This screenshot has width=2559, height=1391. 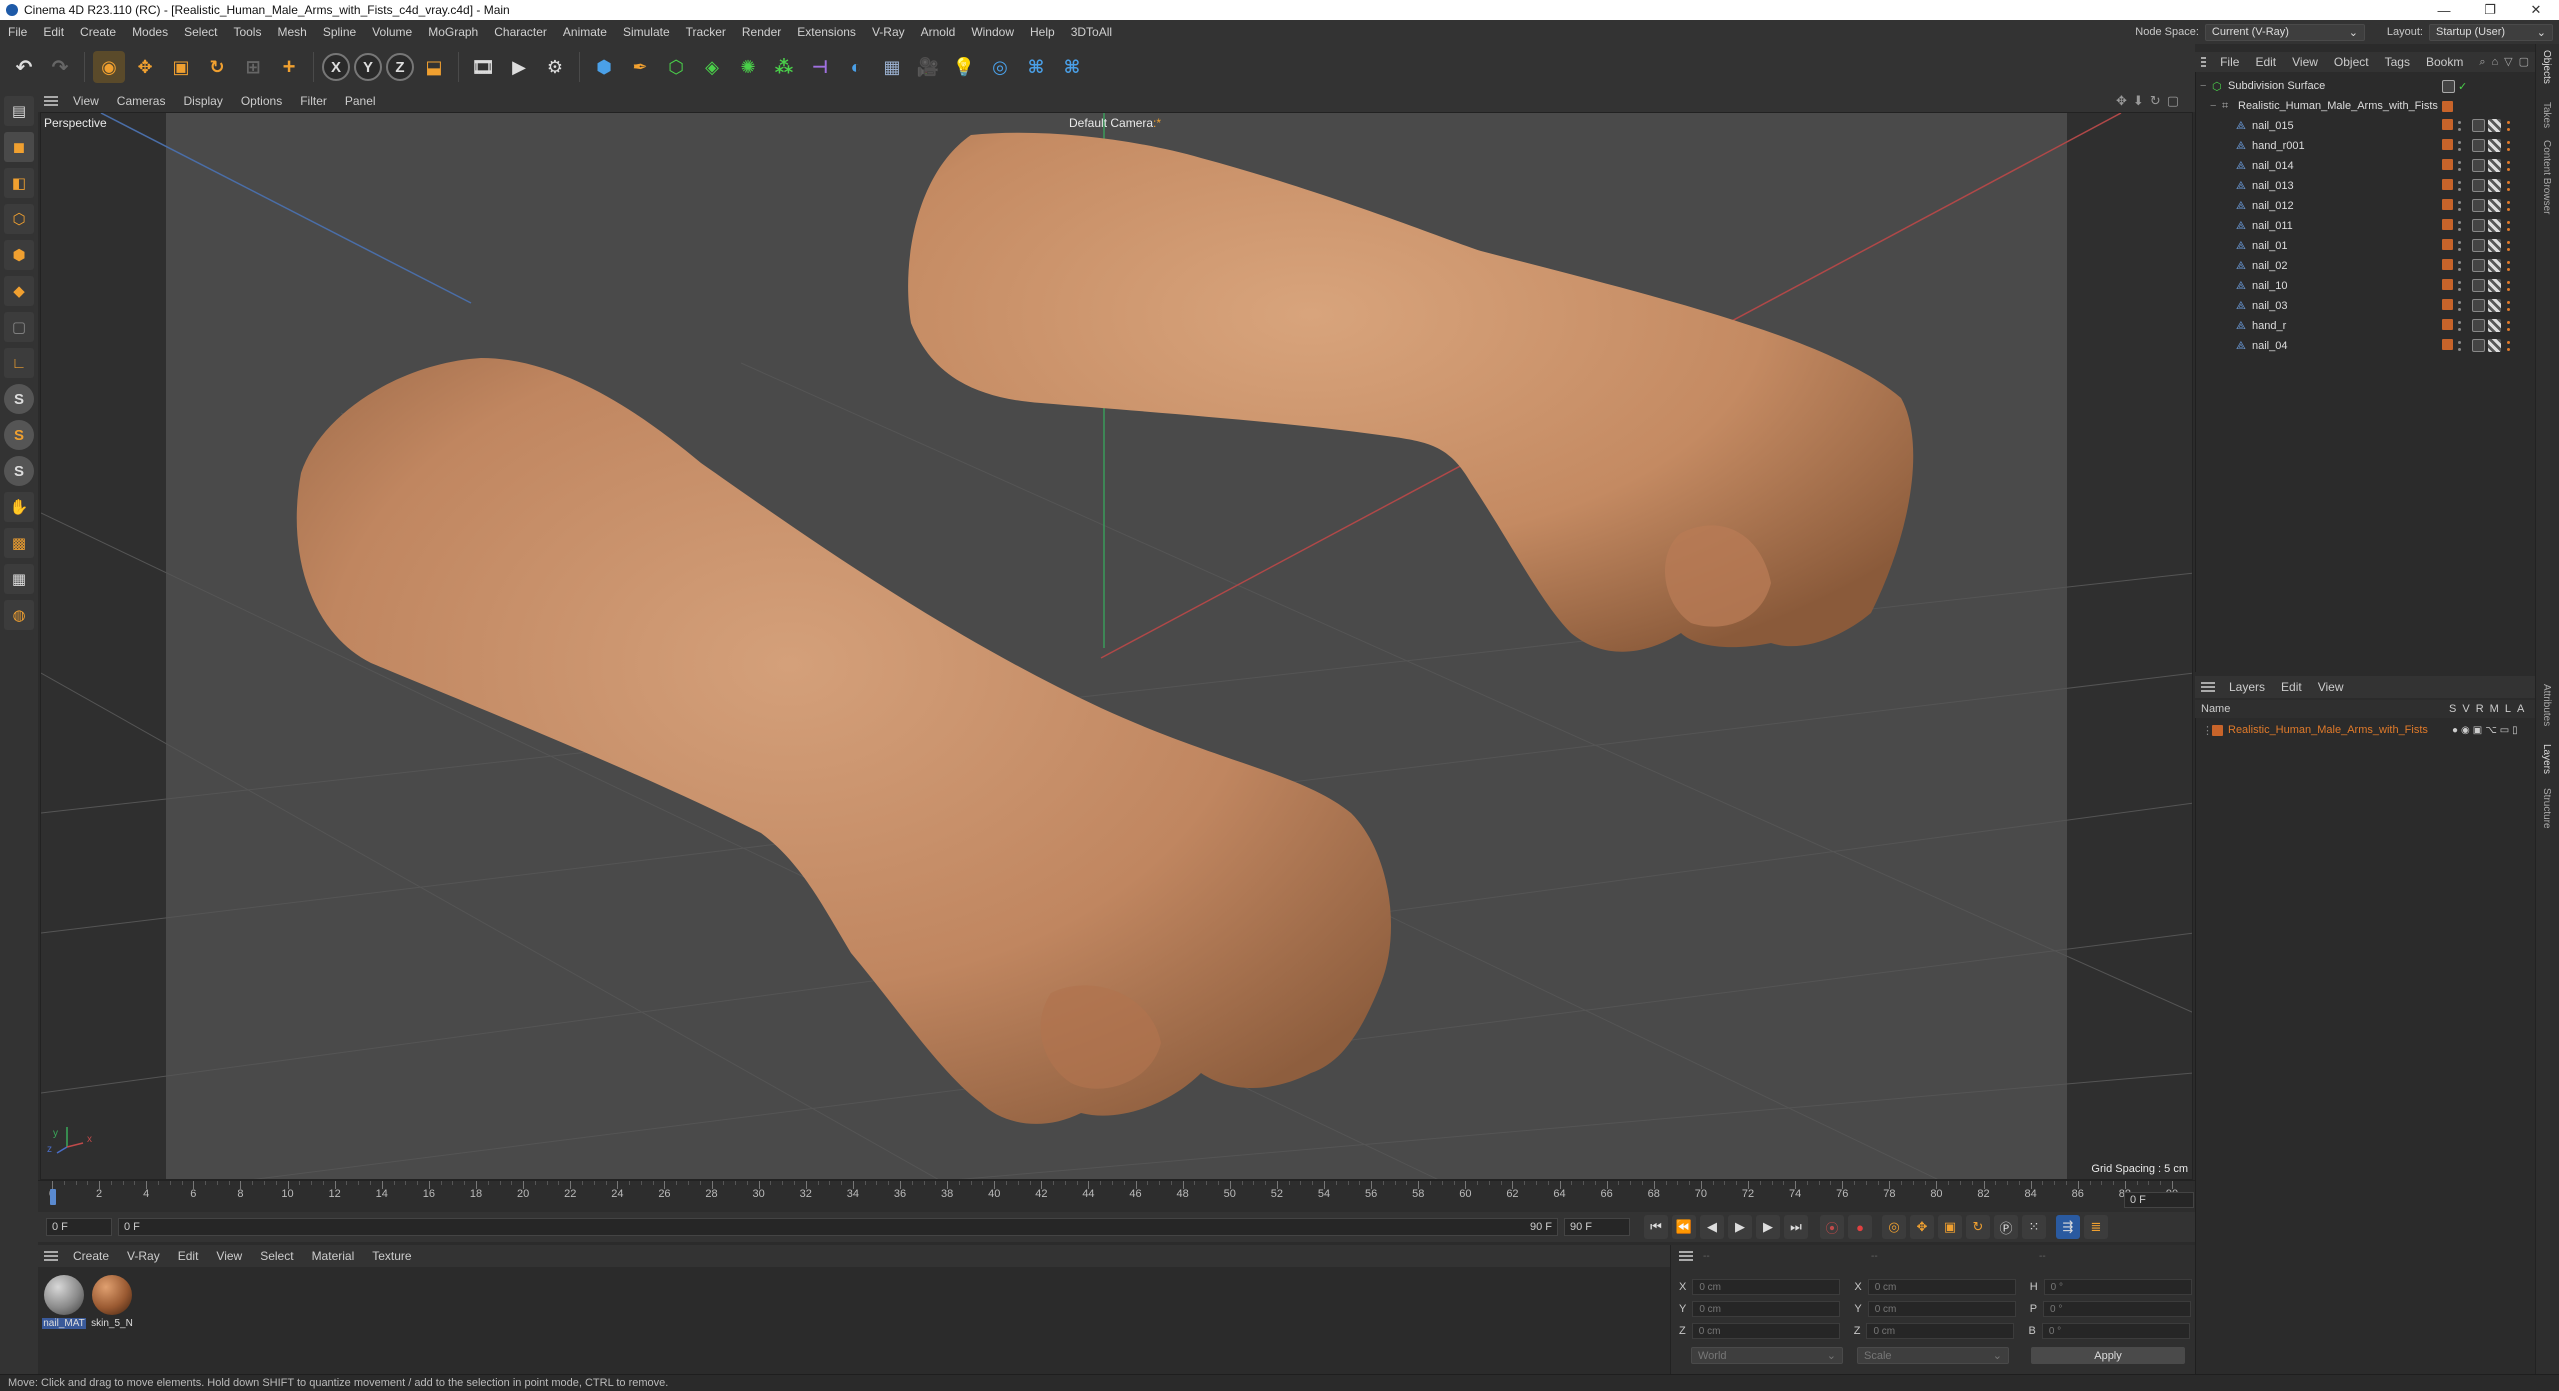 What do you see at coordinates (400, 67) in the screenshot?
I see `z-axis-lock-button: Z` at bounding box center [400, 67].